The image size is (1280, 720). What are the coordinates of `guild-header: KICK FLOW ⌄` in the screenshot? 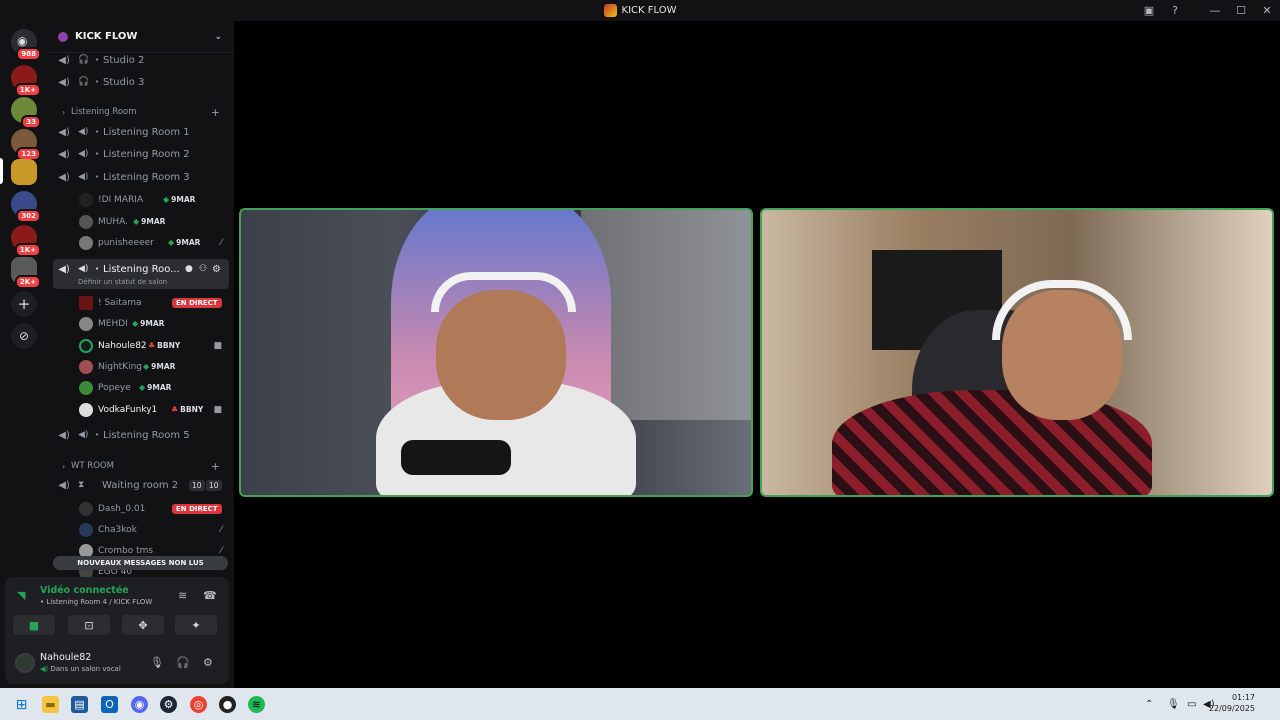 It's located at (141, 37).